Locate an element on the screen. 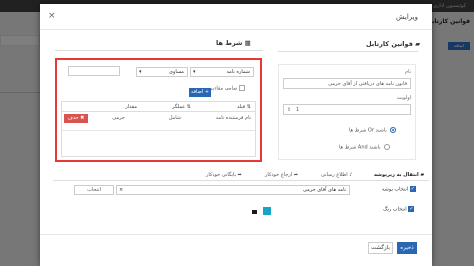 The height and width of the screenshot is (266, 474). table-header-divider is located at coordinates (158, 111).